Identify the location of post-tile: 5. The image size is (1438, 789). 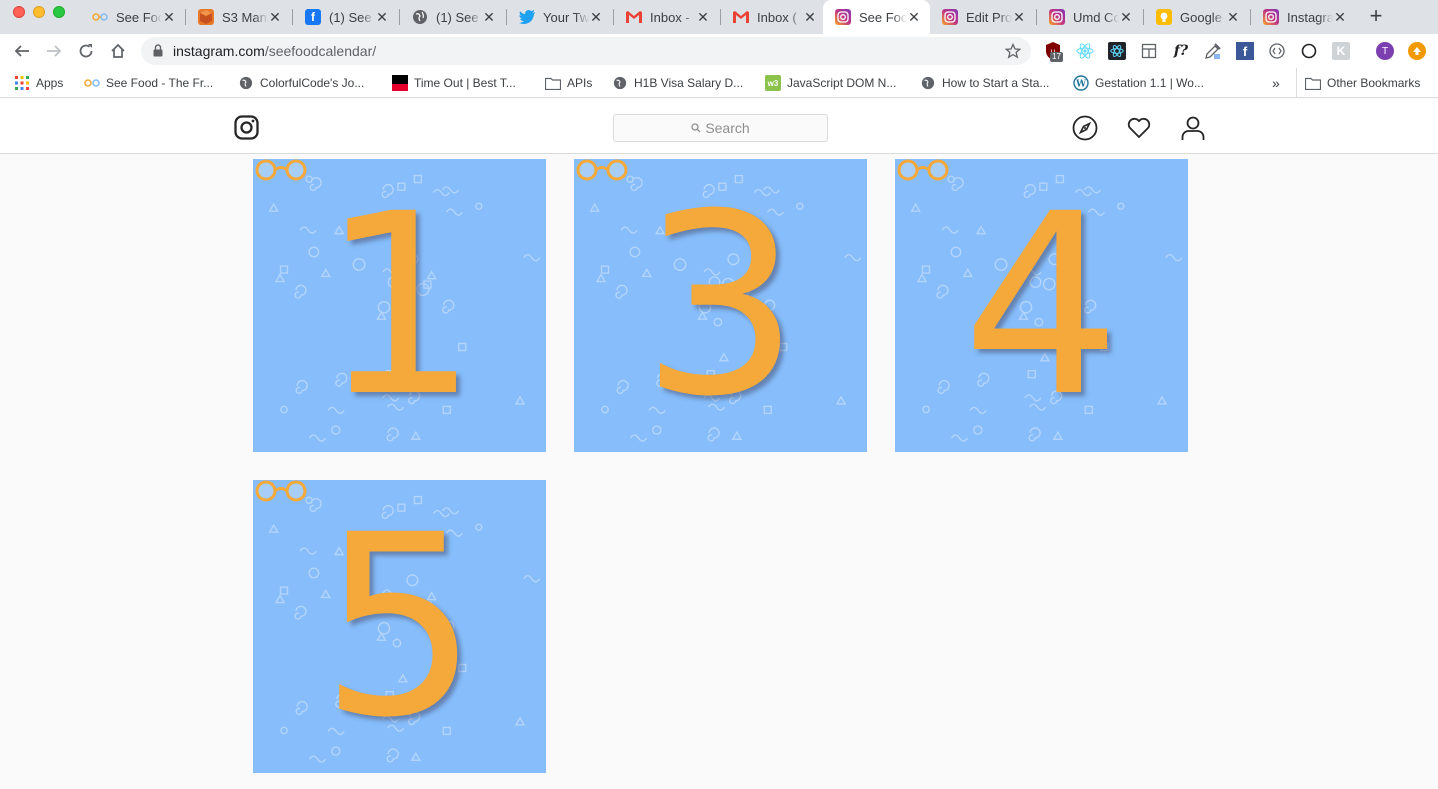
(399, 626).